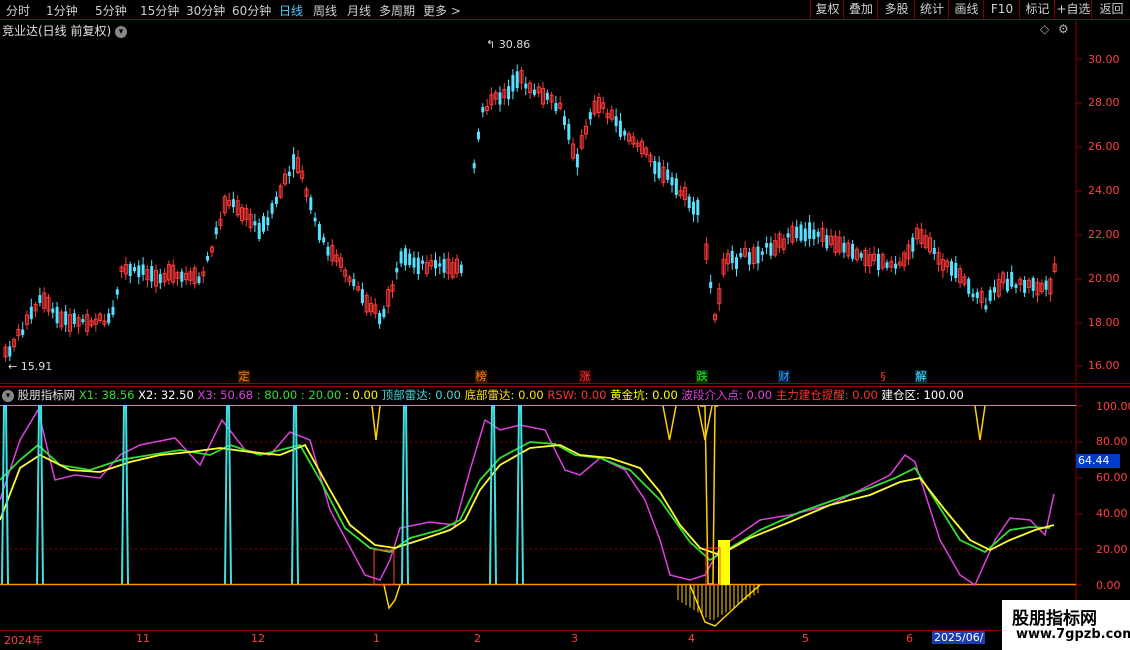 The height and width of the screenshot is (650, 1130). I want to click on marker-zhang: 涨, so click(585, 376).